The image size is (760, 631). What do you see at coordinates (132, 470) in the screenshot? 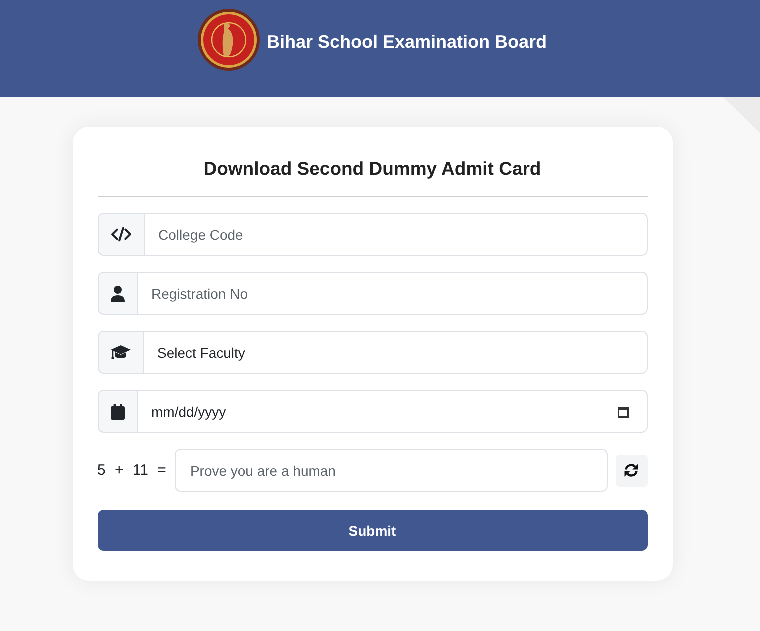
I see `captcha-question: 5 + 11 =` at bounding box center [132, 470].